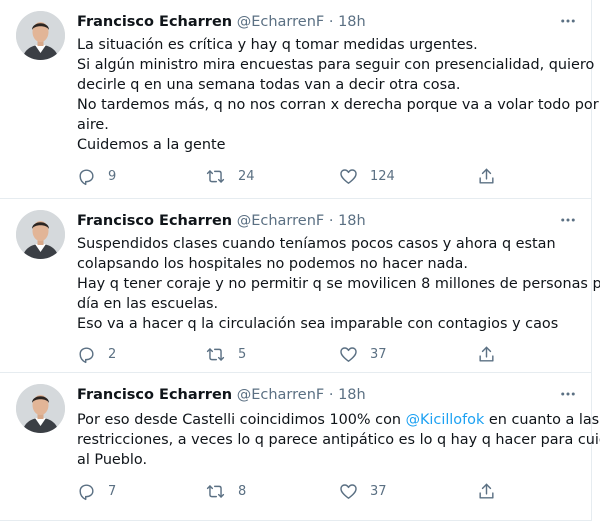 The height and width of the screenshot is (521, 600). What do you see at coordinates (445, 420) in the screenshot?
I see `mention-link: @Kicillofok` at bounding box center [445, 420].